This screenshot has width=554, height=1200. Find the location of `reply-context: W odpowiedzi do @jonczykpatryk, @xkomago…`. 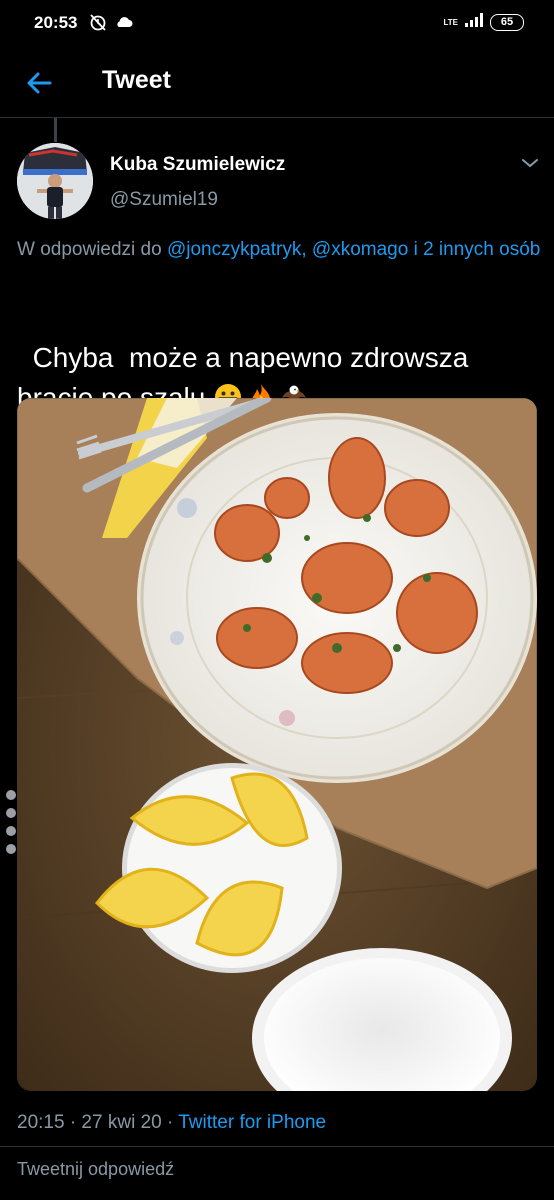

reply-context: W odpowiedzi do @jonczykpatryk, @xkomago… is located at coordinates (282, 249).